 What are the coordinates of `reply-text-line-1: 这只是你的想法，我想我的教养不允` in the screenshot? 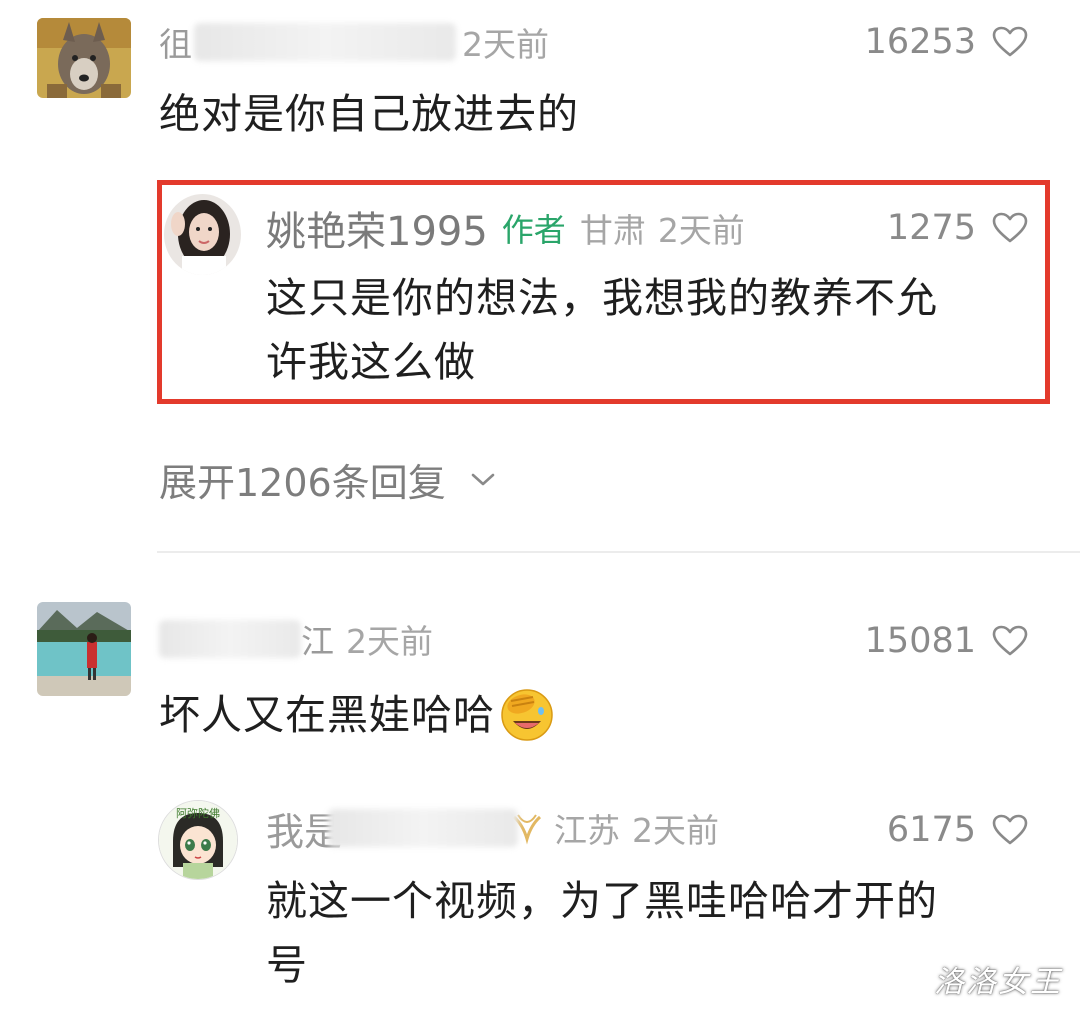 It's located at (602, 298).